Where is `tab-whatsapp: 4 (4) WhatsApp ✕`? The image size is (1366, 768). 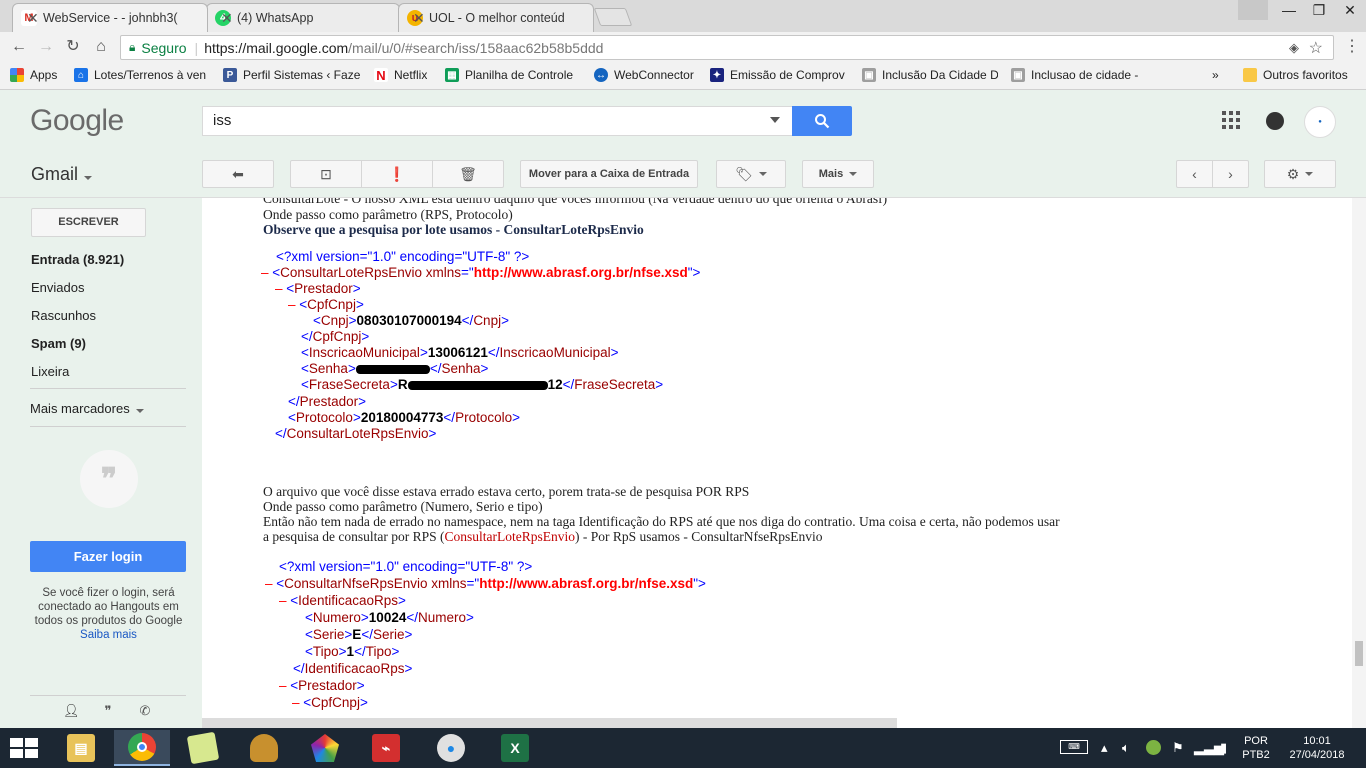 tab-whatsapp: 4 (4) WhatsApp ✕ is located at coordinates (303, 17).